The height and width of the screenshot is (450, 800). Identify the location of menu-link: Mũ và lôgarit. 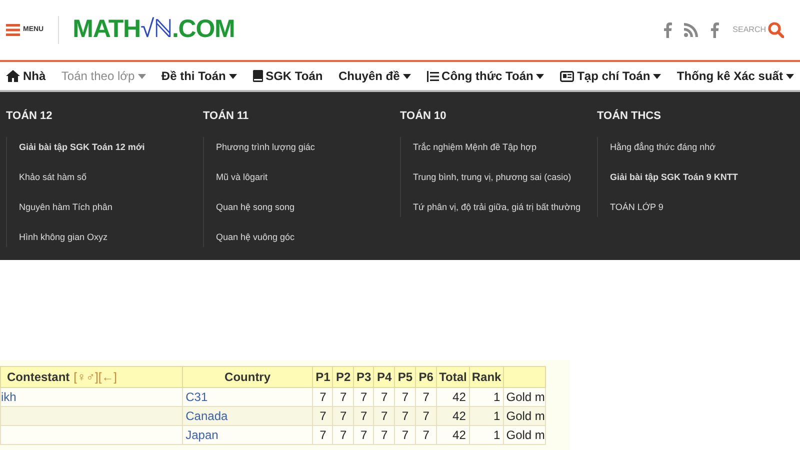
(242, 176).